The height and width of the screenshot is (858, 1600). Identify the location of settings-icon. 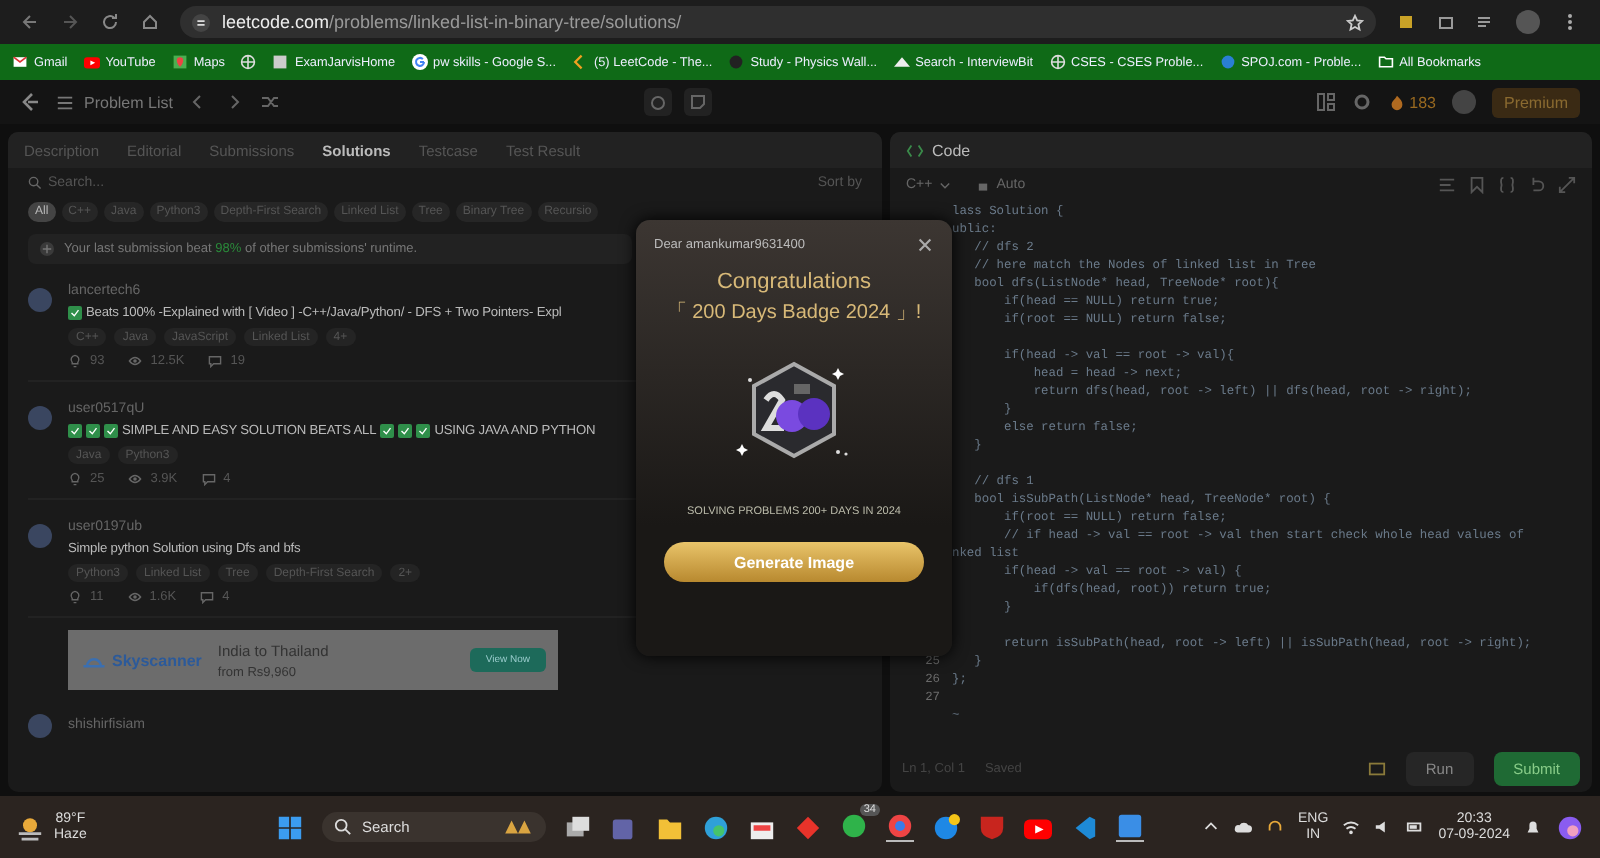
(1361, 102).